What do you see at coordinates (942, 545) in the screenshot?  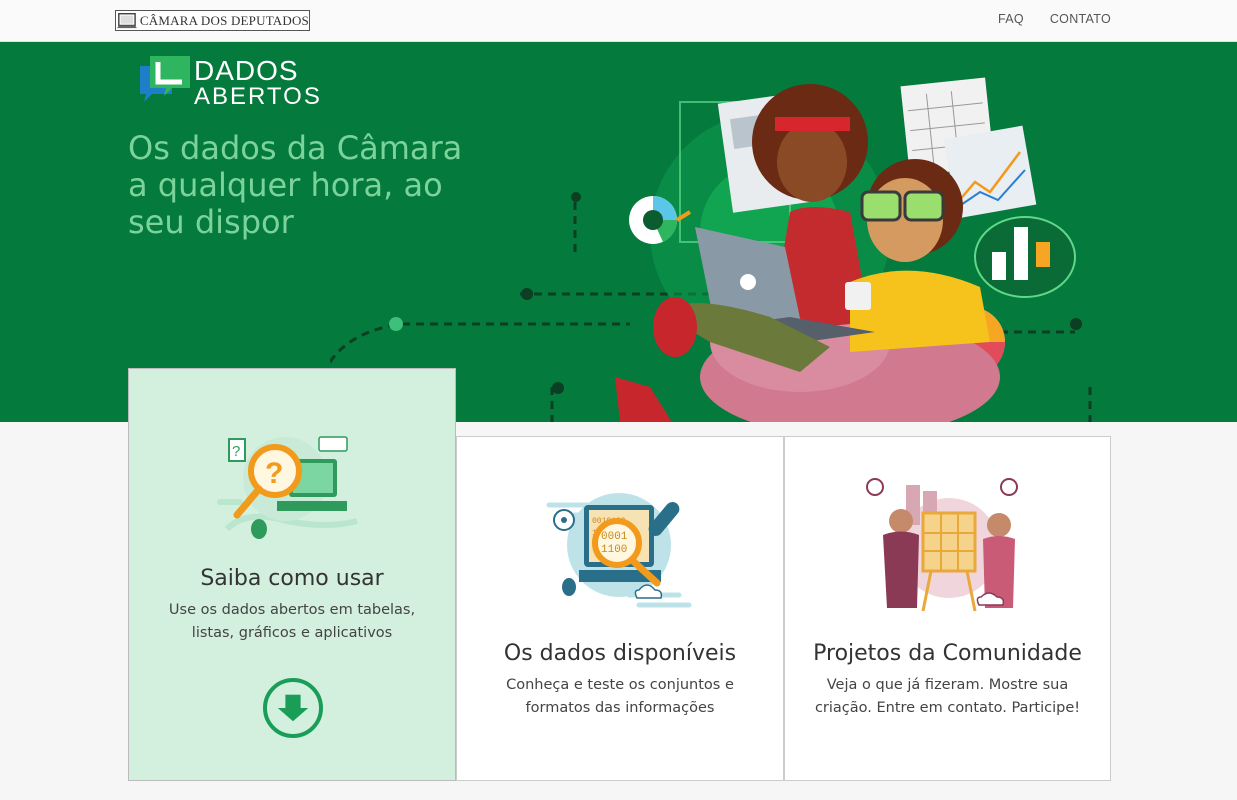 I see `community-projects-icon` at bounding box center [942, 545].